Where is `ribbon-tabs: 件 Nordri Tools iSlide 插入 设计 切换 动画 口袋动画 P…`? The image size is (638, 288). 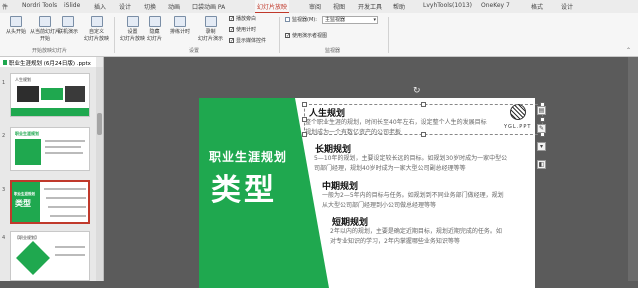 ribbon-tabs: 件 Nordri Tools iSlide 插入 设计 切换 动画 口袋动画 P… is located at coordinates (319, 6).